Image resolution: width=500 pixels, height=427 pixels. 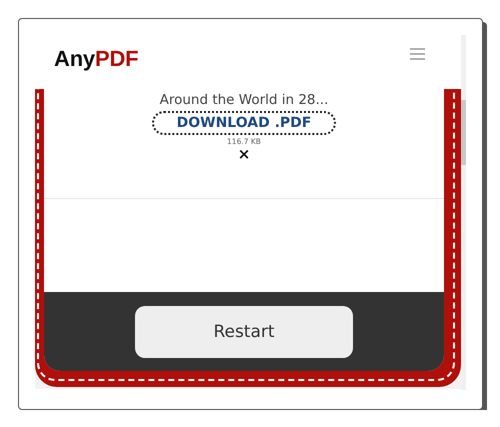 I want to click on logo: AnyPDF, so click(x=96, y=59).